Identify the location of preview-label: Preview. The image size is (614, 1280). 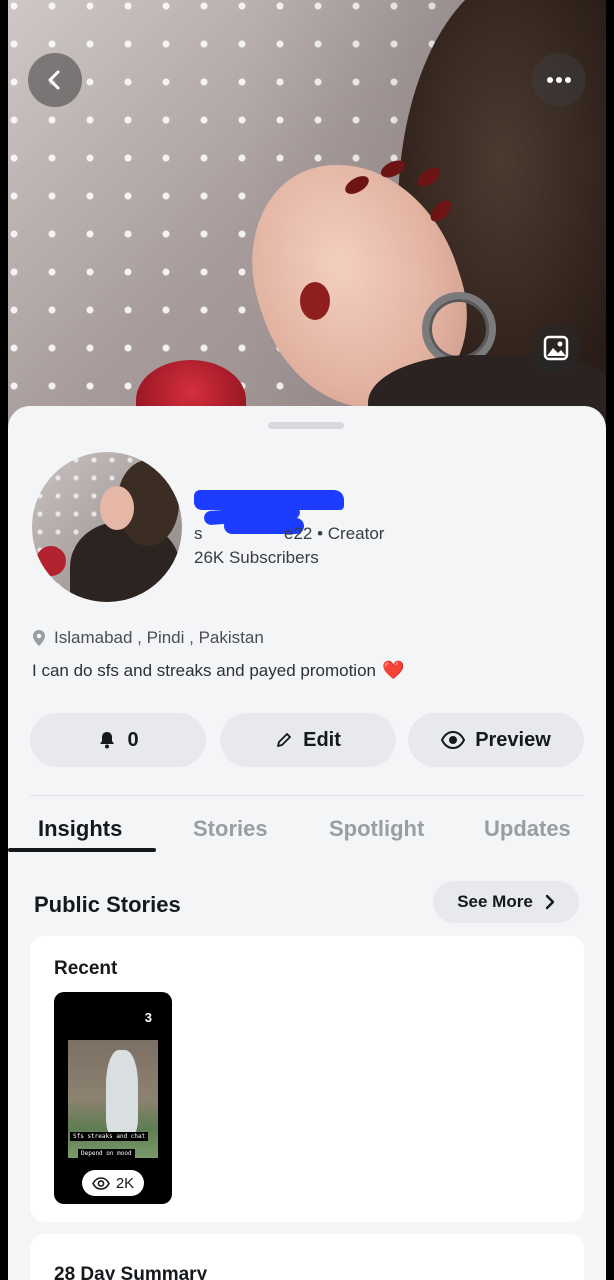
(513, 739).